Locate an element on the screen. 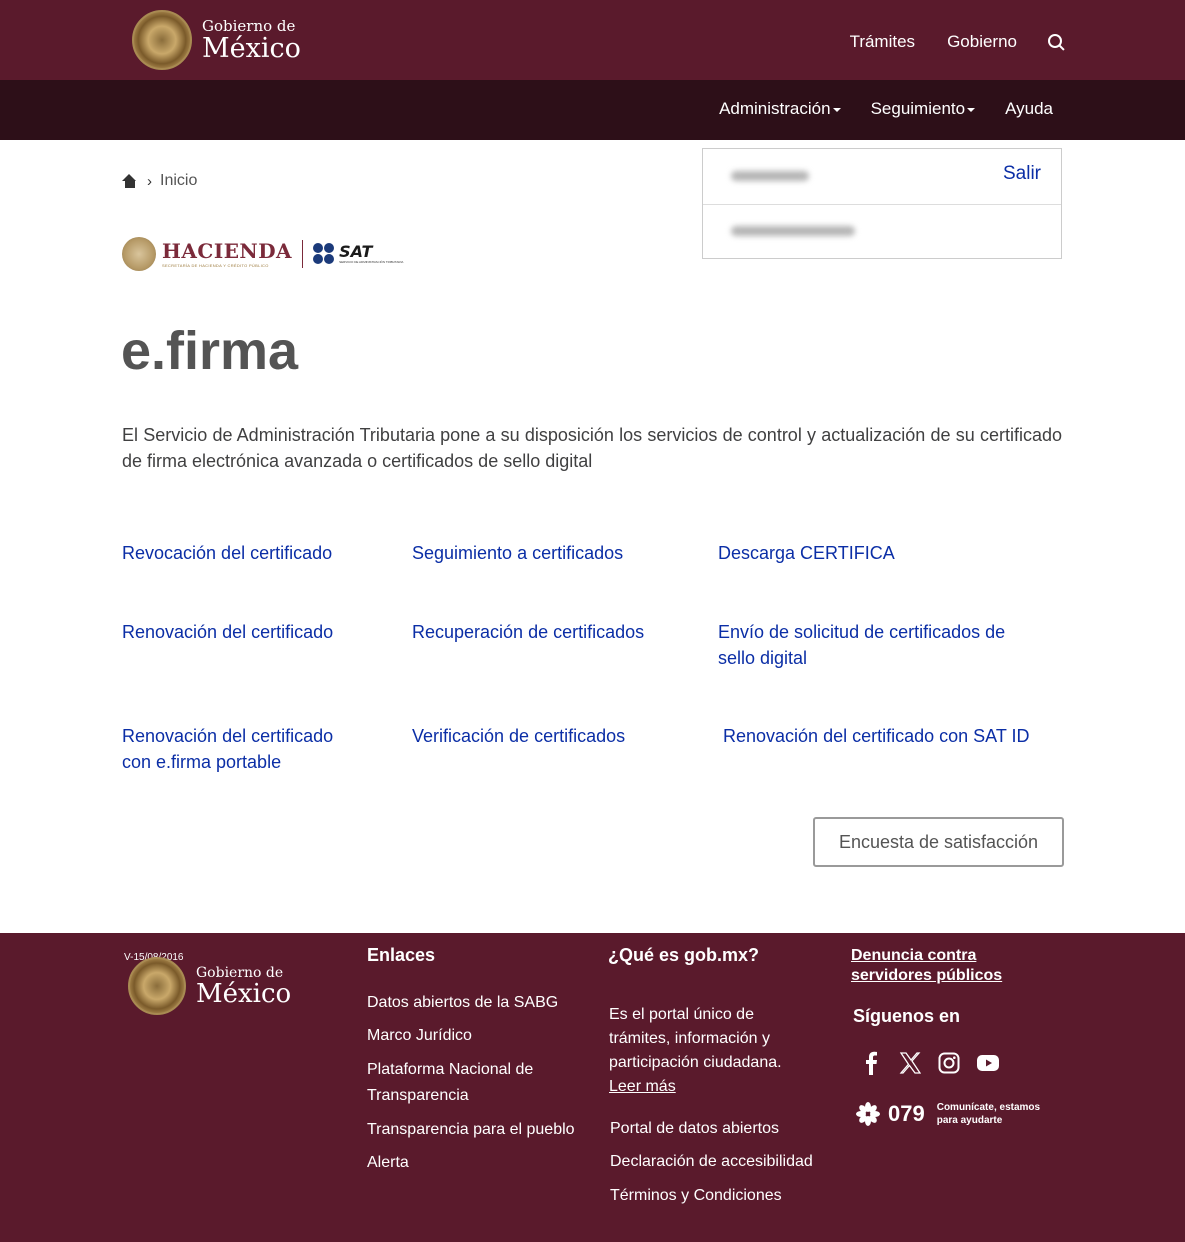 The height and width of the screenshot is (1242, 1185). sub-nav: Administración Seguimiento Ayuda is located at coordinates (871, 109).